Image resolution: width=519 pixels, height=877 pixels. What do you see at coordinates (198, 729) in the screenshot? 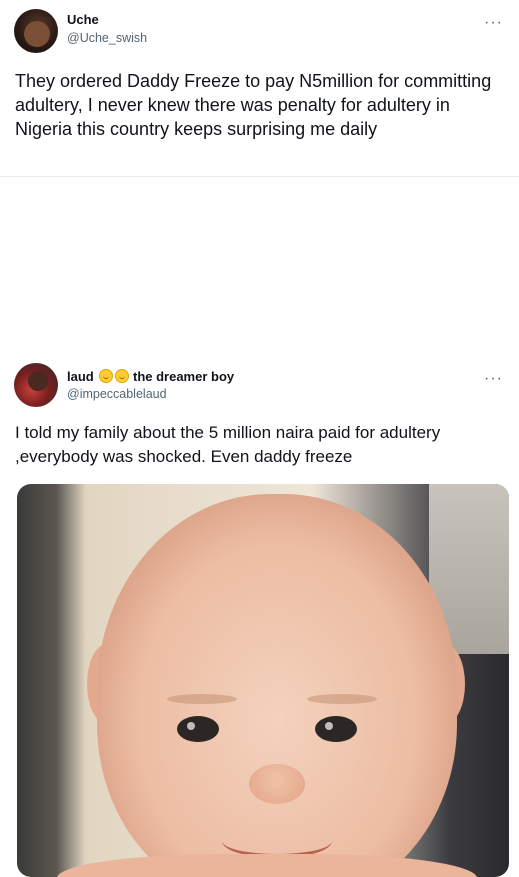
I see `baby-eye-left` at bounding box center [198, 729].